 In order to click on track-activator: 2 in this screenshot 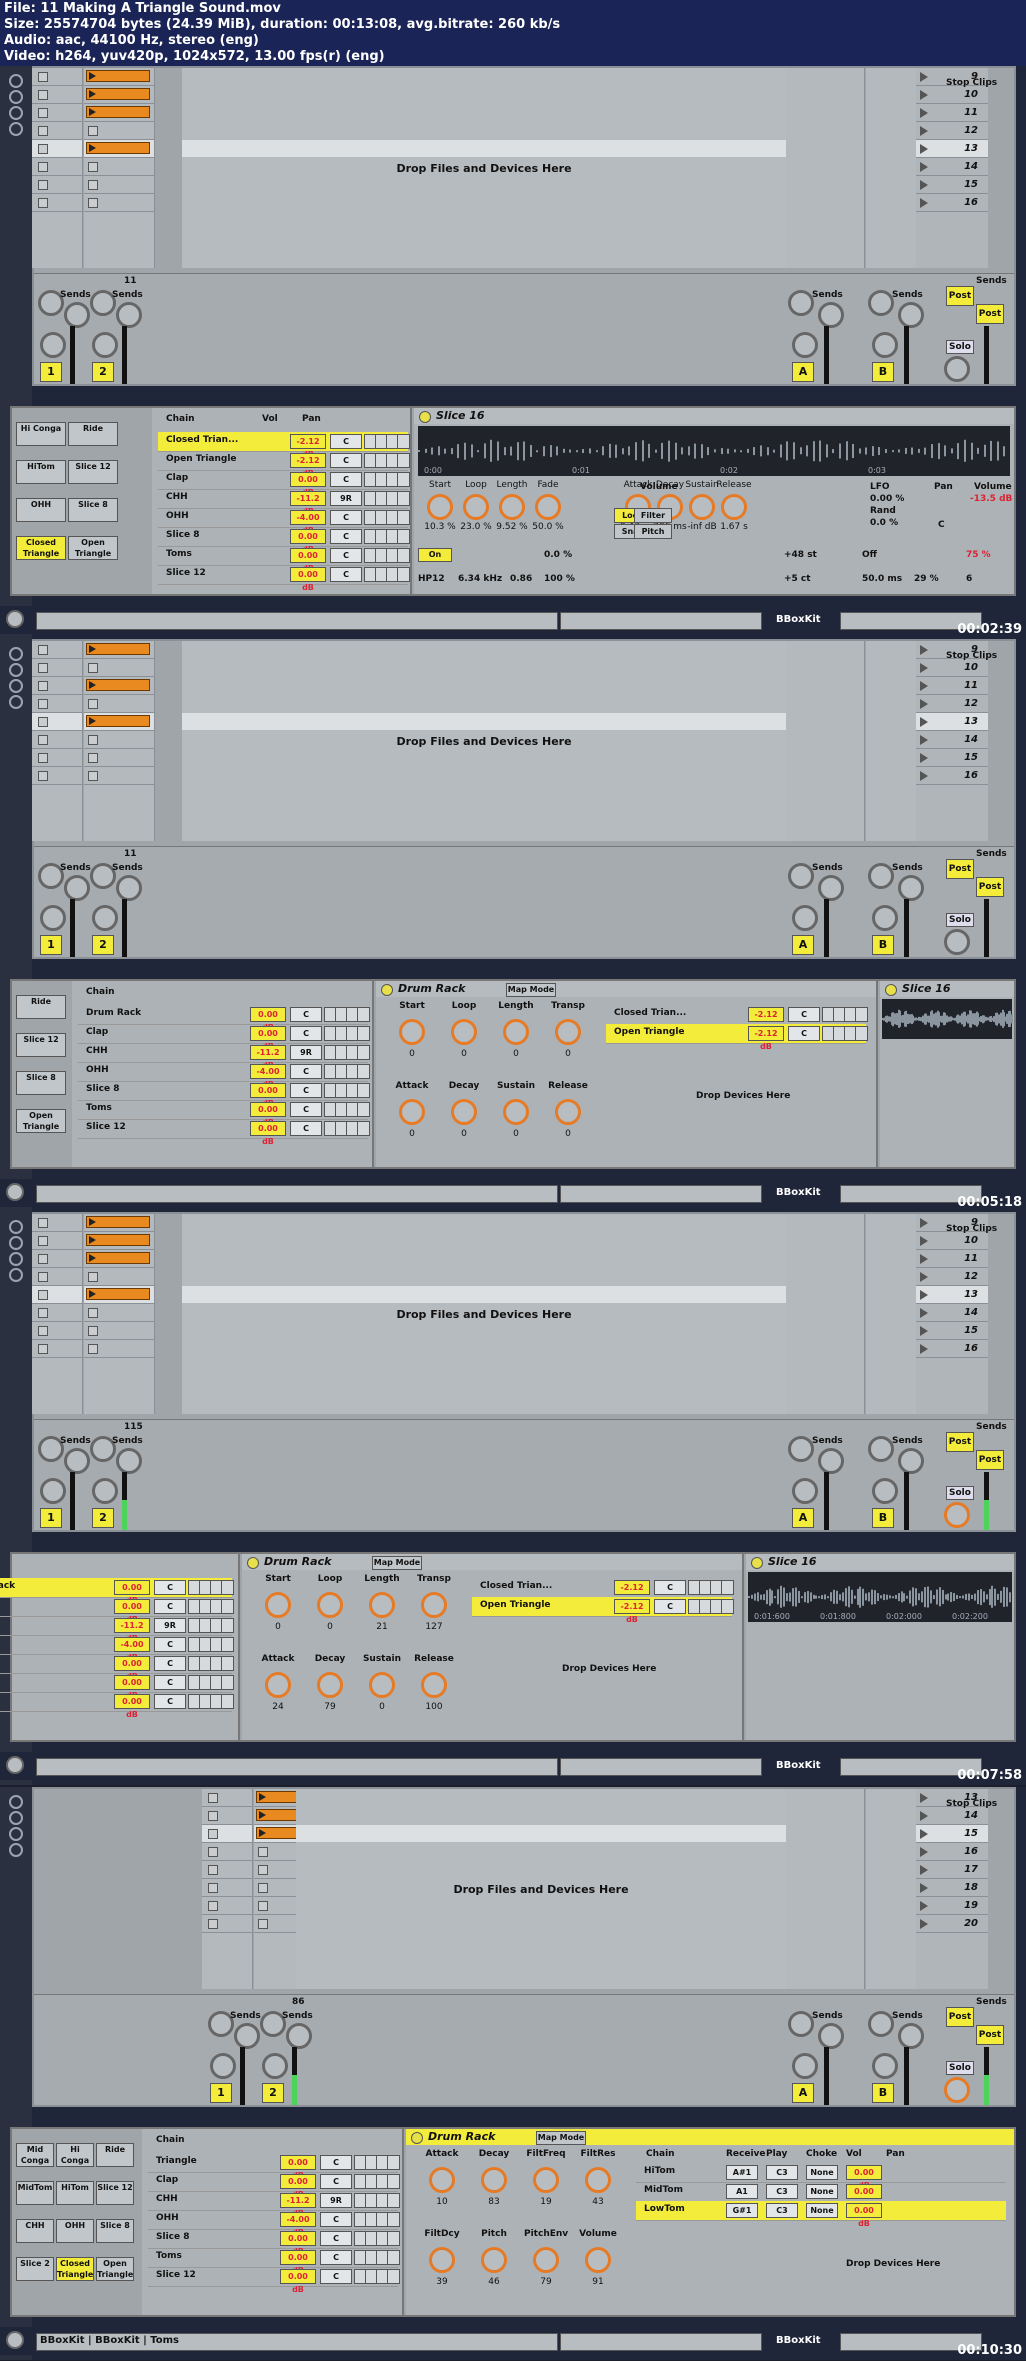, I will do `click(273, 2093)`.